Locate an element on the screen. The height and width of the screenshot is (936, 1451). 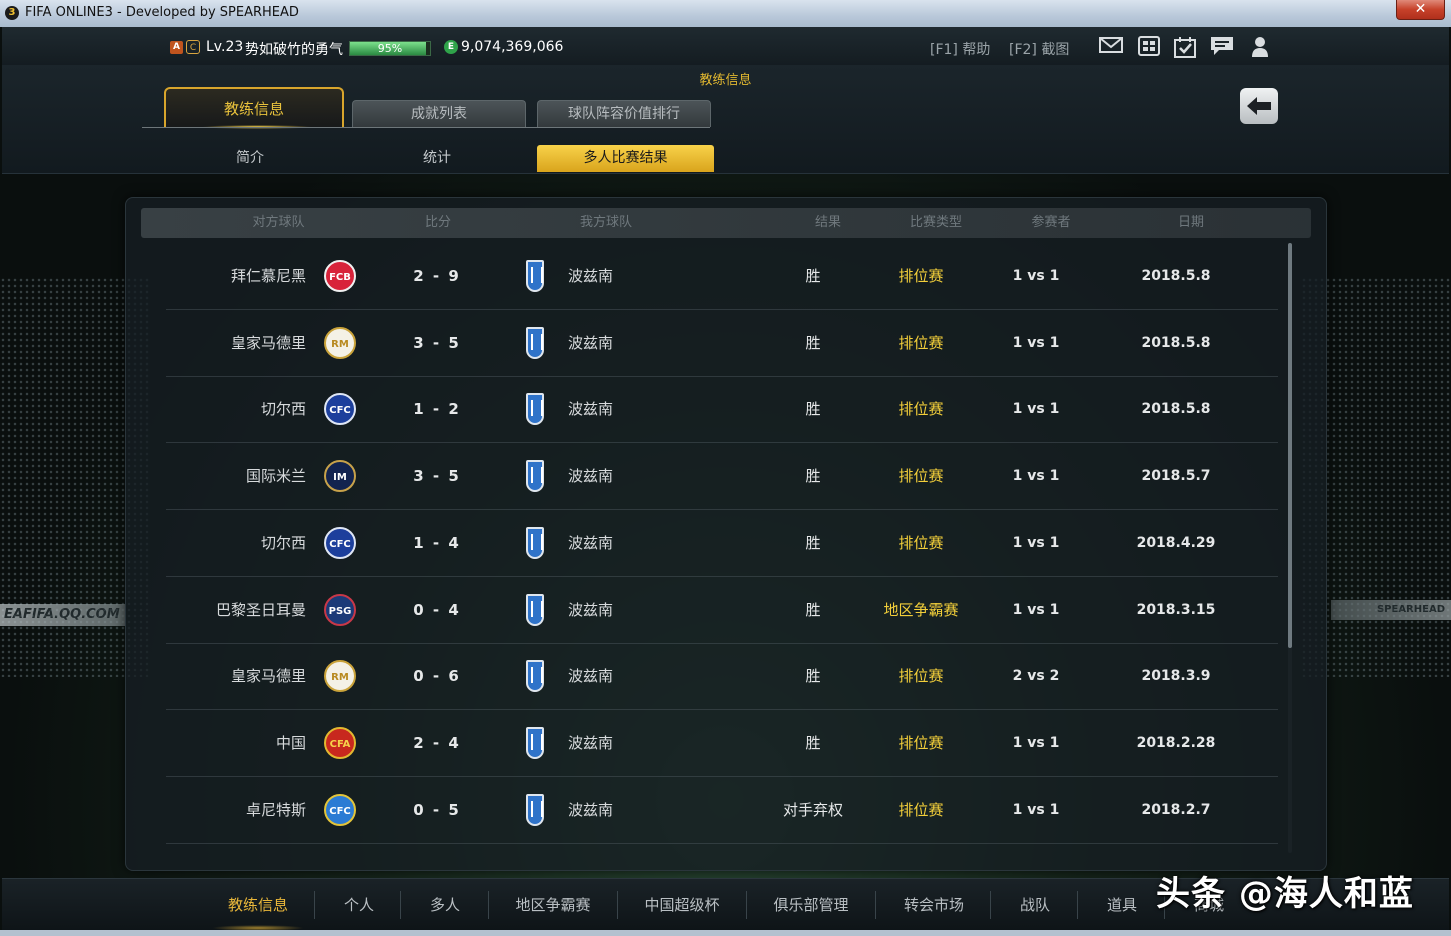
match-score: 0 - 6 is located at coordinates (437, 676).